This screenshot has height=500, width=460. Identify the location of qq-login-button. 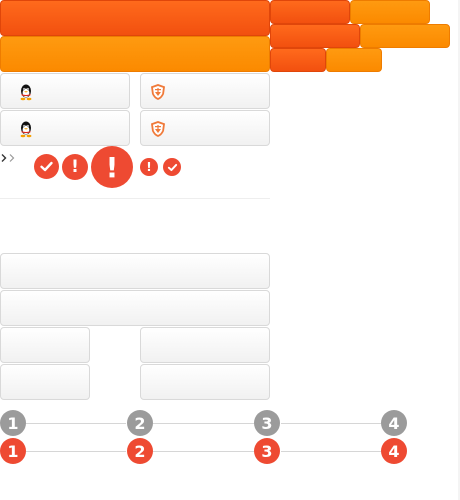
(65, 91).